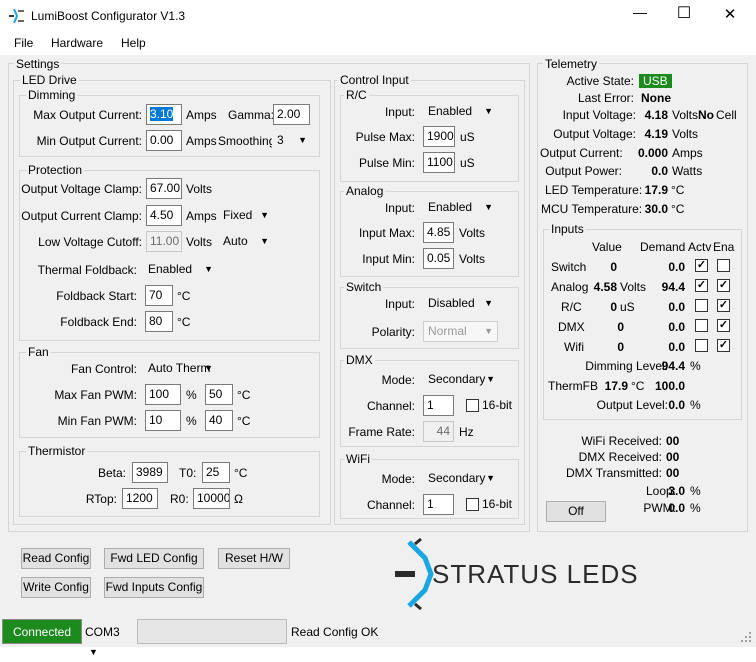  Describe the element at coordinates (201, 216) in the screenshot. I see `oc-clamp-unit: Amps` at that location.